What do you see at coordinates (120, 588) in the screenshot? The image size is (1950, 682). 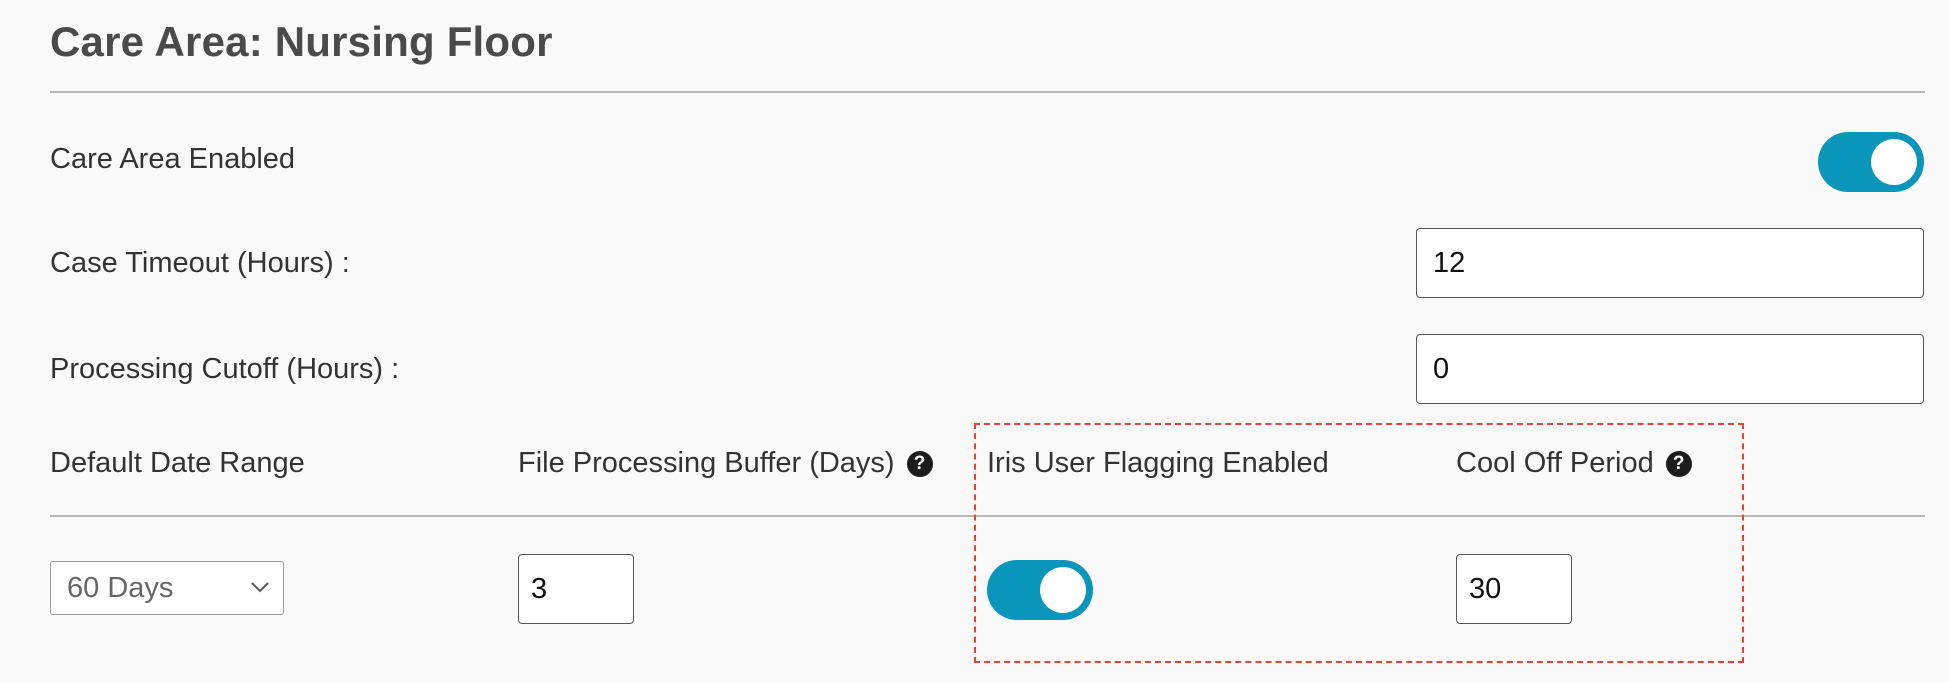 I see `default-date-range-value: 60 Days` at bounding box center [120, 588].